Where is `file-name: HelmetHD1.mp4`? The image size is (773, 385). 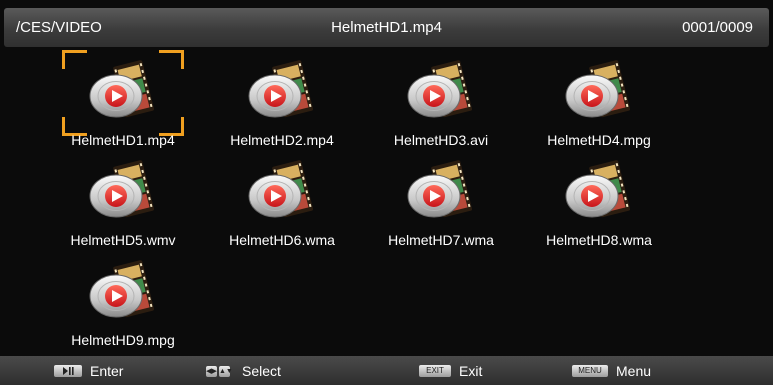
file-name: HelmetHD1.mp4 is located at coordinates (123, 140).